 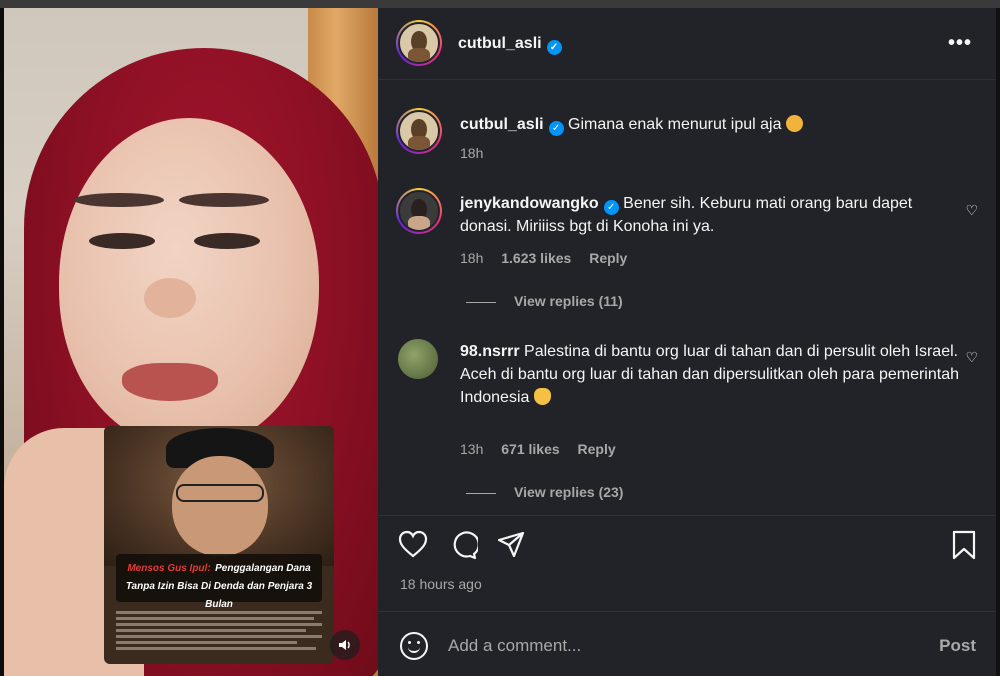 I want to click on caption-username: cutbul_asli, so click(x=502, y=124).